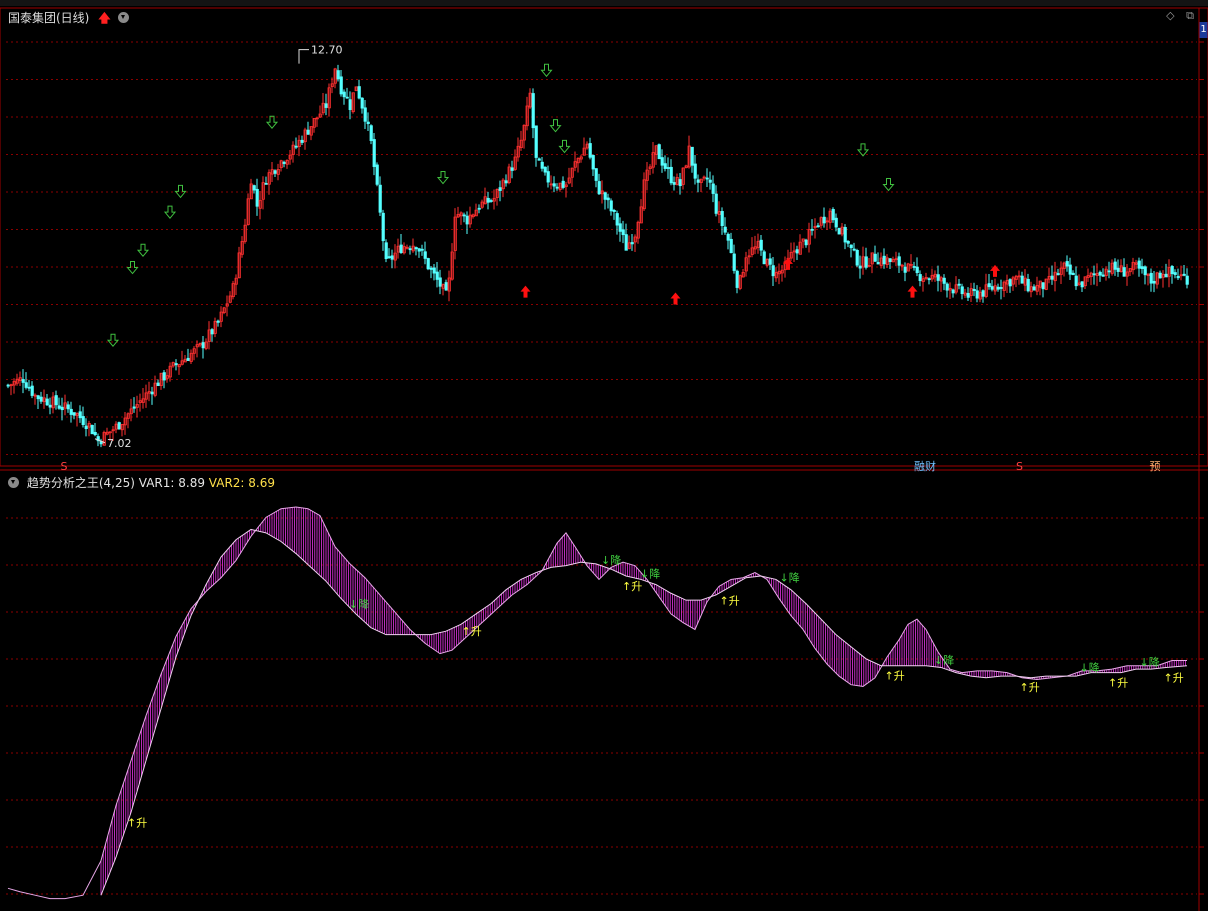 The image size is (1208, 911). I want to click on high-pointer, so click(303, 56).